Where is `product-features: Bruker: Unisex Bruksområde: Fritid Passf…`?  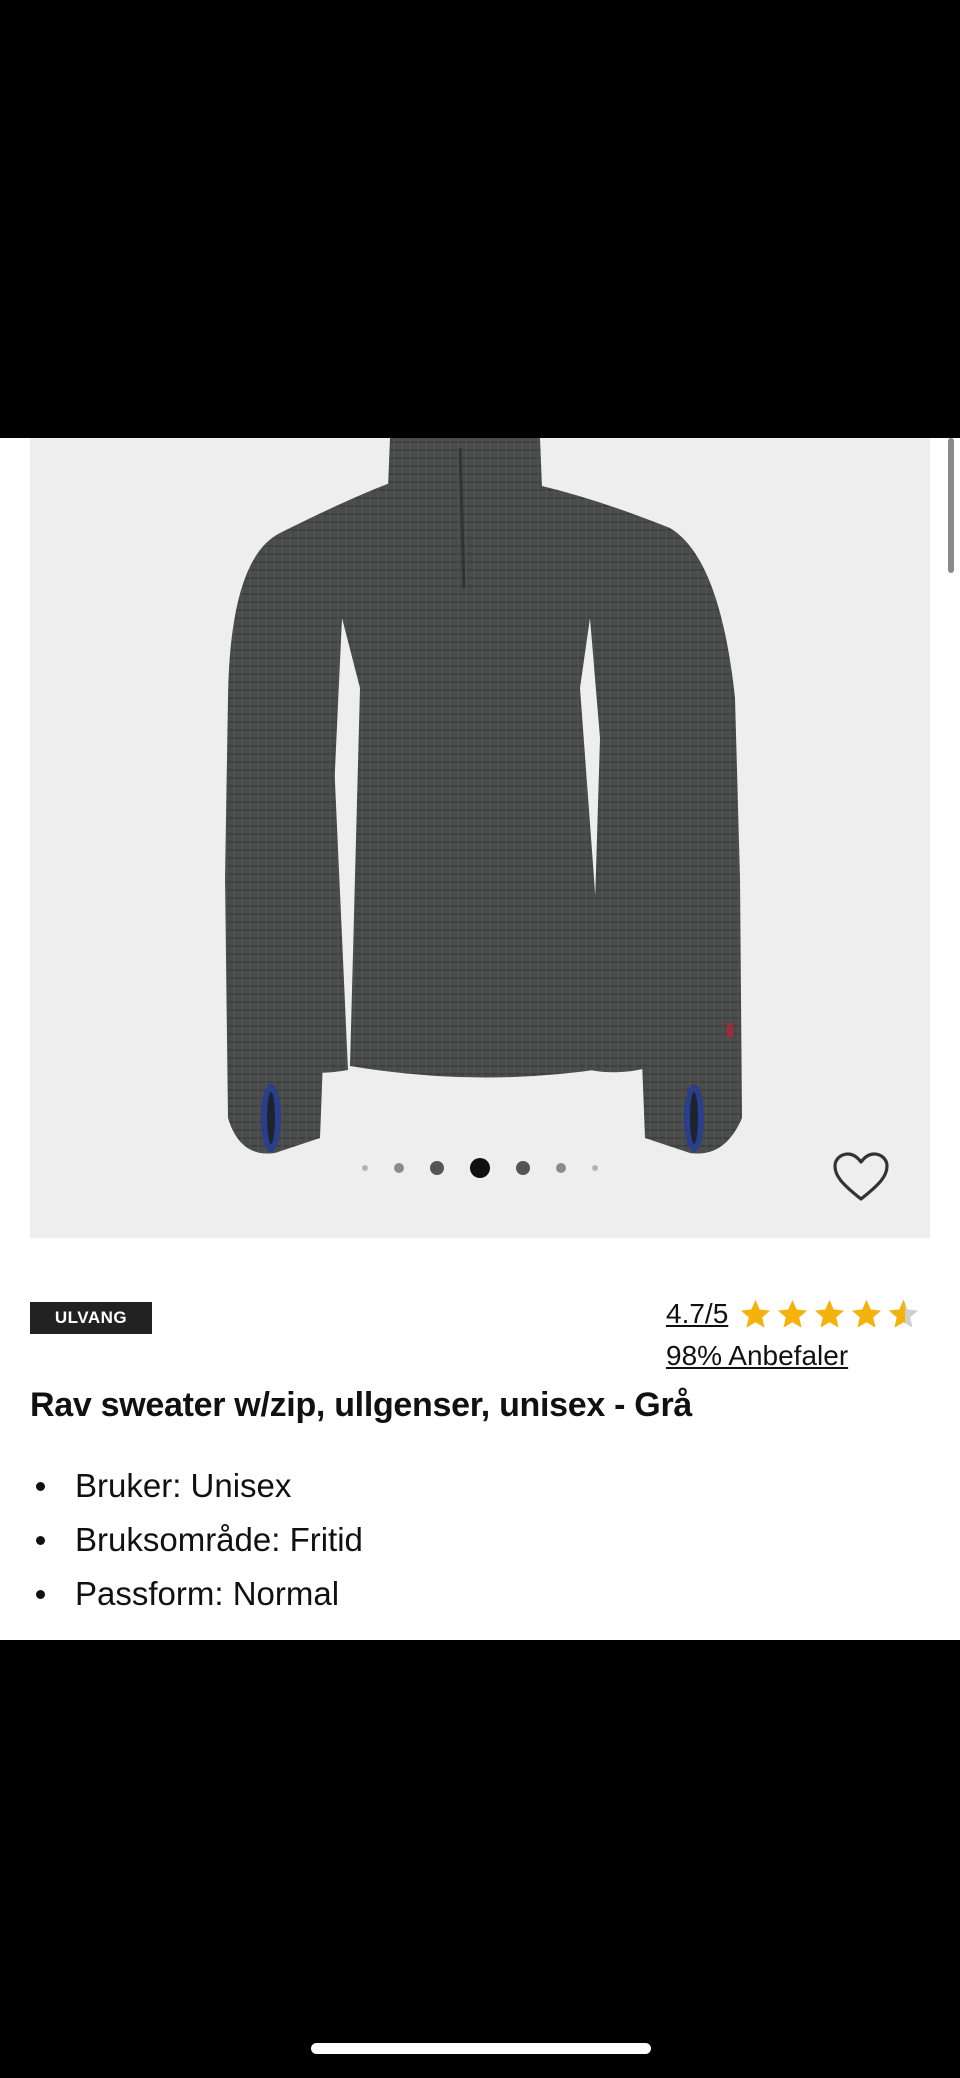
product-features: Bruker: Unisex Bruksområde: Fritid Passf… is located at coordinates (196, 1540).